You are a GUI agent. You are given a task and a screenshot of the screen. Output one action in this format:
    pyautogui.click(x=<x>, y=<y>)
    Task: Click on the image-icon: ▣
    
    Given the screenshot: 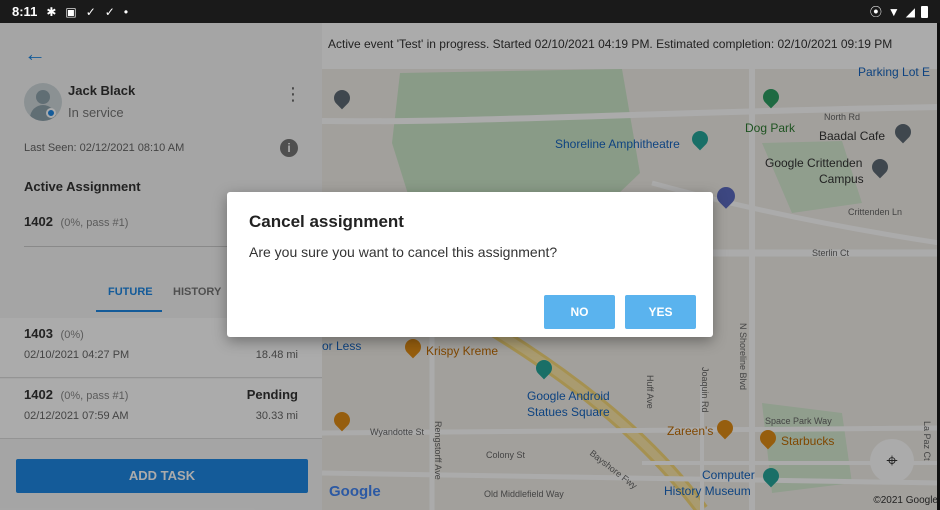 What is the action you would take?
    pyautogui.click(x=71, y=11)
    